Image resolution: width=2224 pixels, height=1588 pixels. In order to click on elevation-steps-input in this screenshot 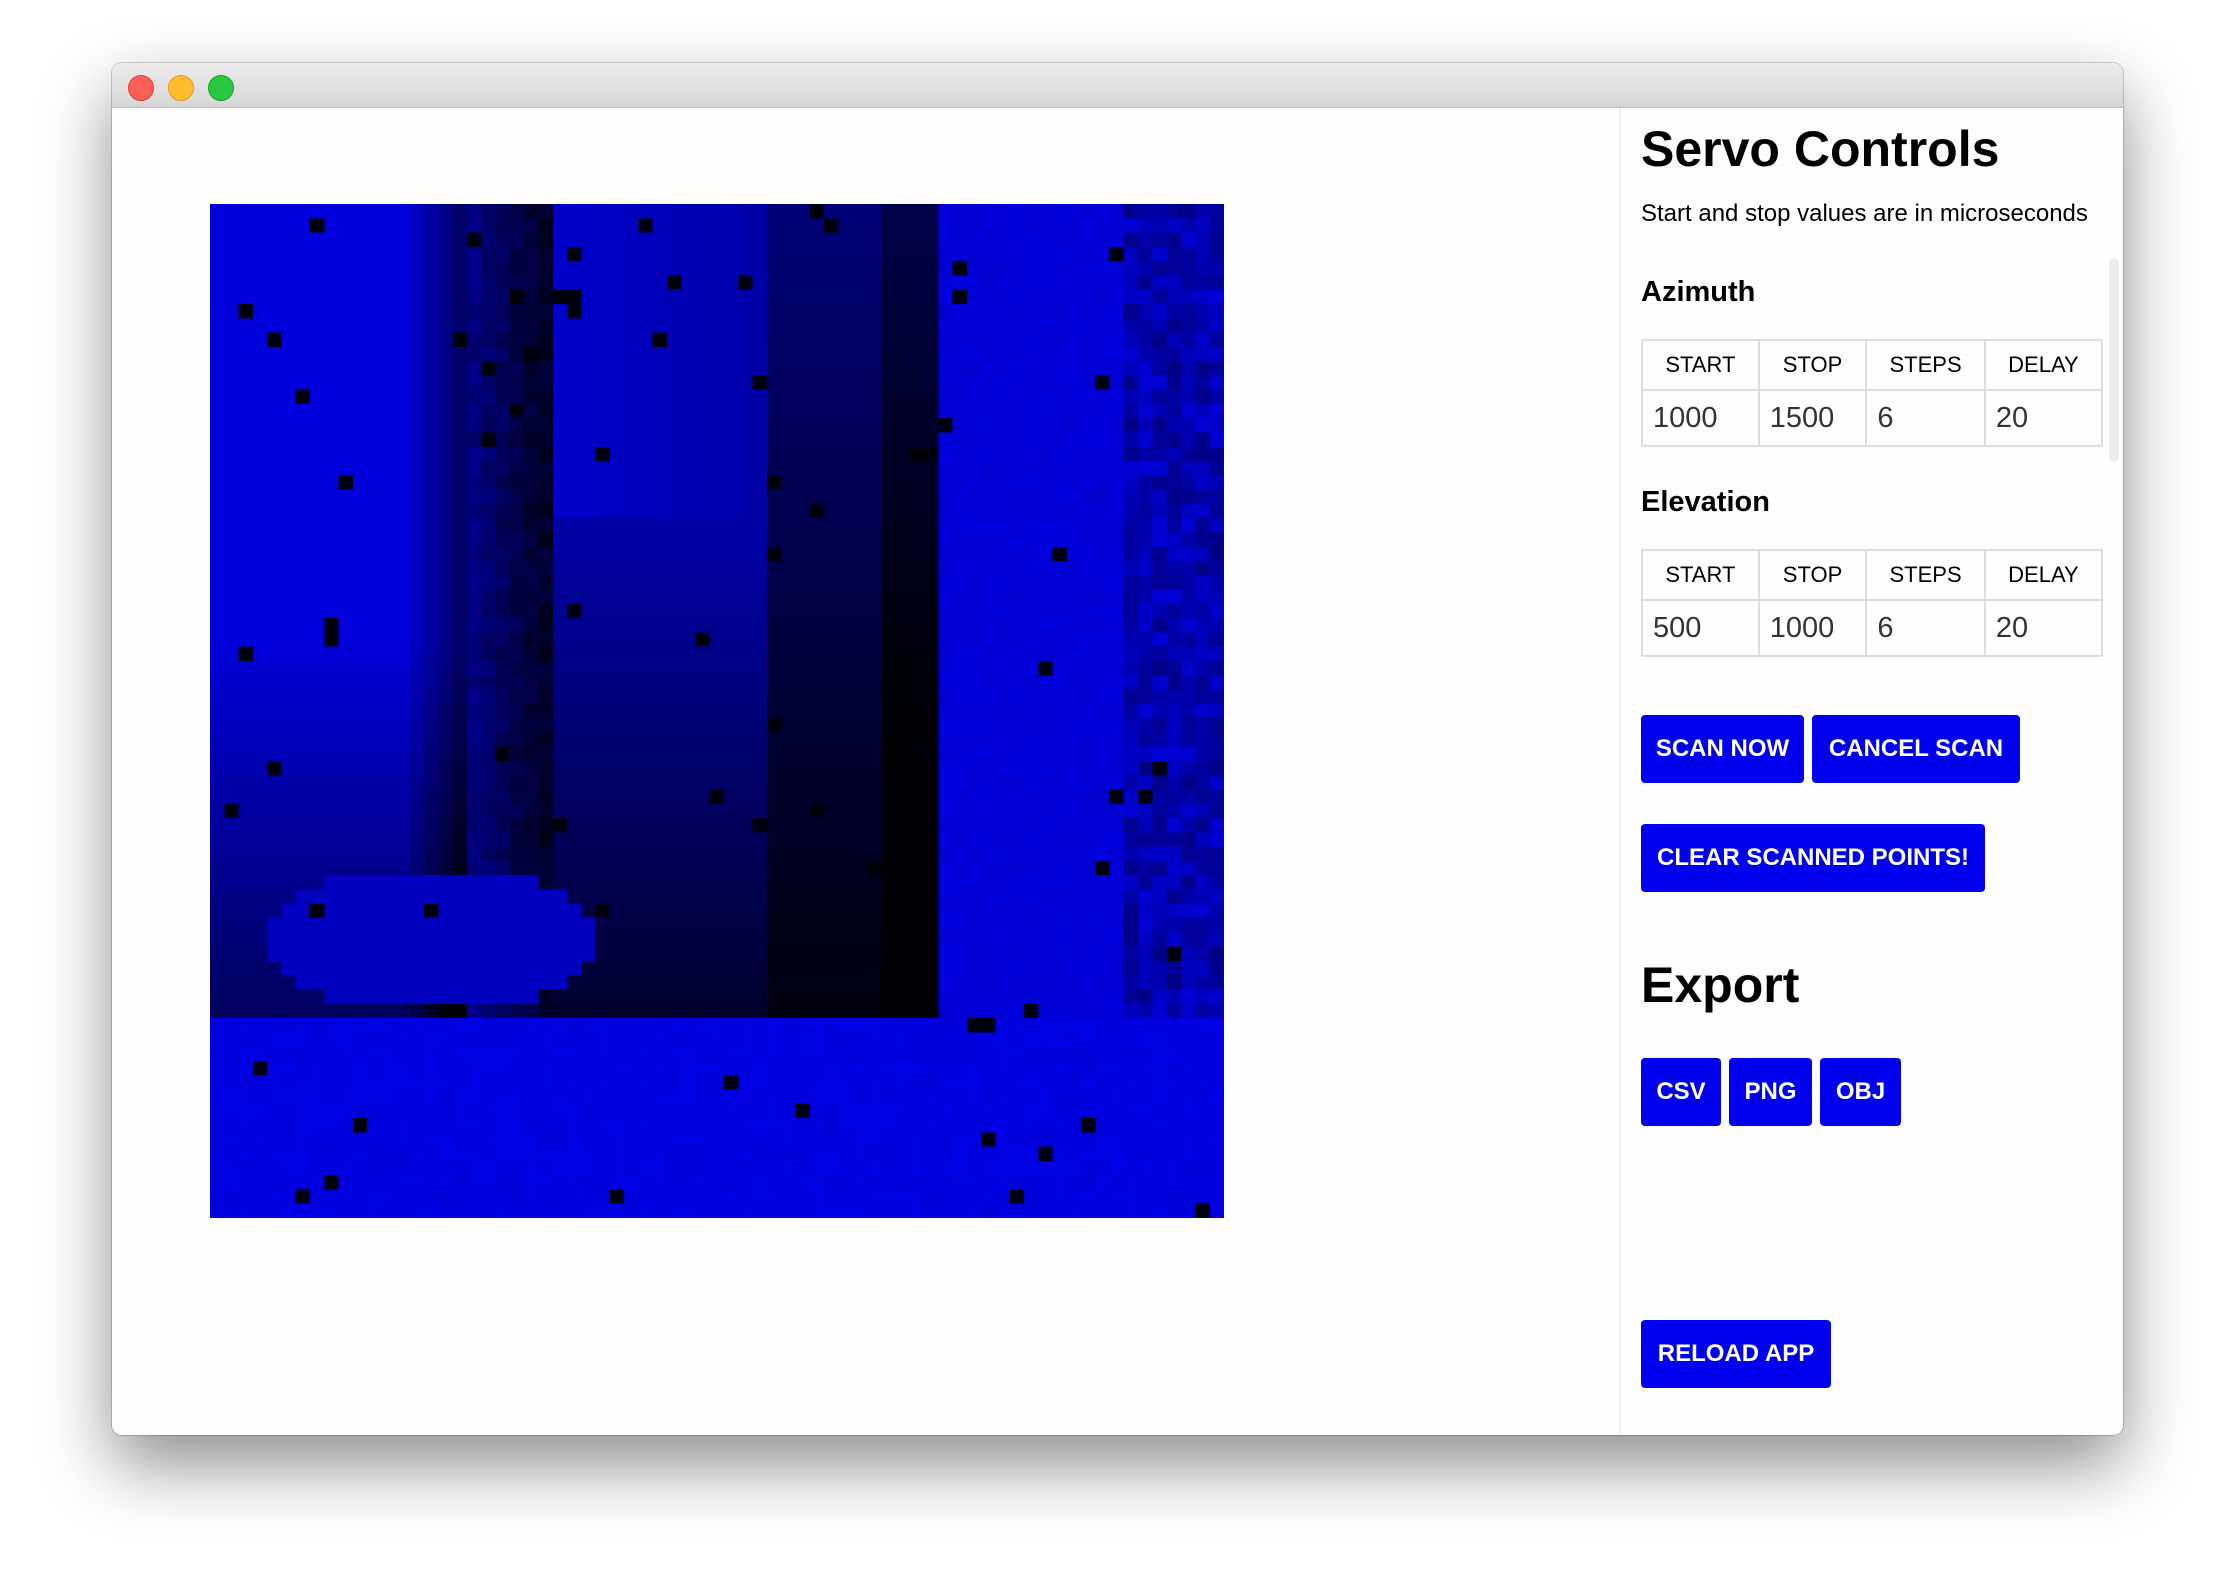, I will do `click(1925, 628)`.